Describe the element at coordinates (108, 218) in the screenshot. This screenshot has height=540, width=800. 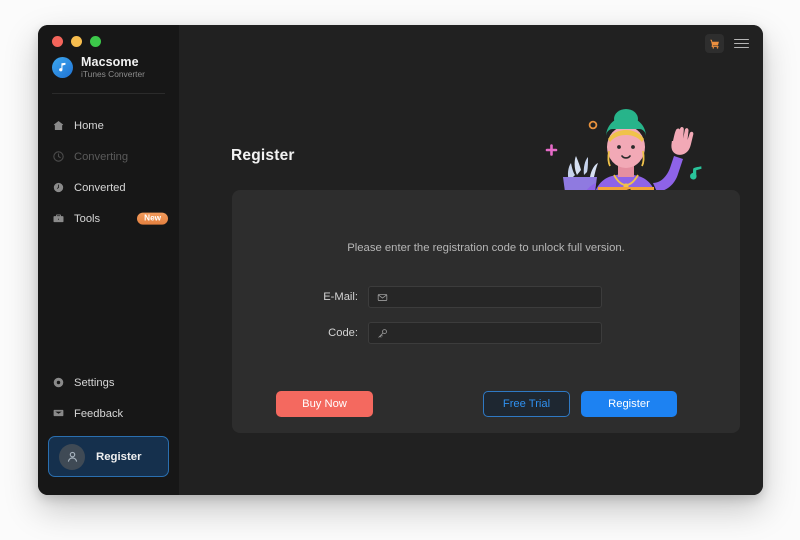
I see `sidebar-item-tools: Tools New` at that location.